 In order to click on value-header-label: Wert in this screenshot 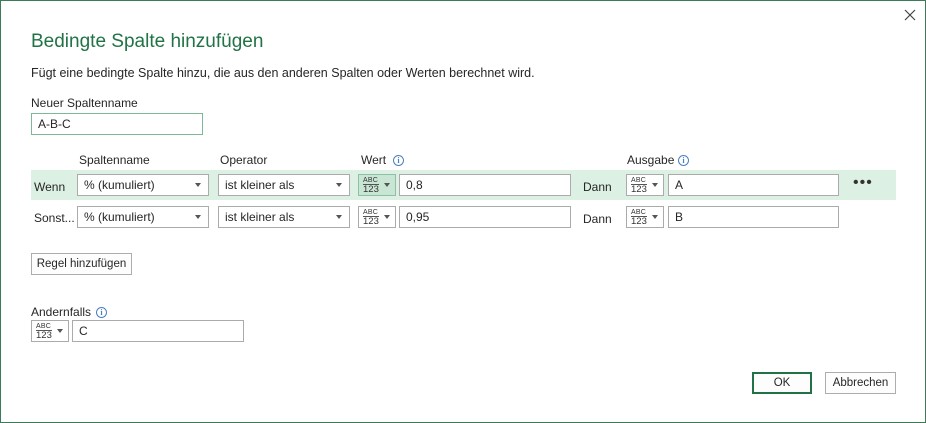, I will do `click(374, 160)`.